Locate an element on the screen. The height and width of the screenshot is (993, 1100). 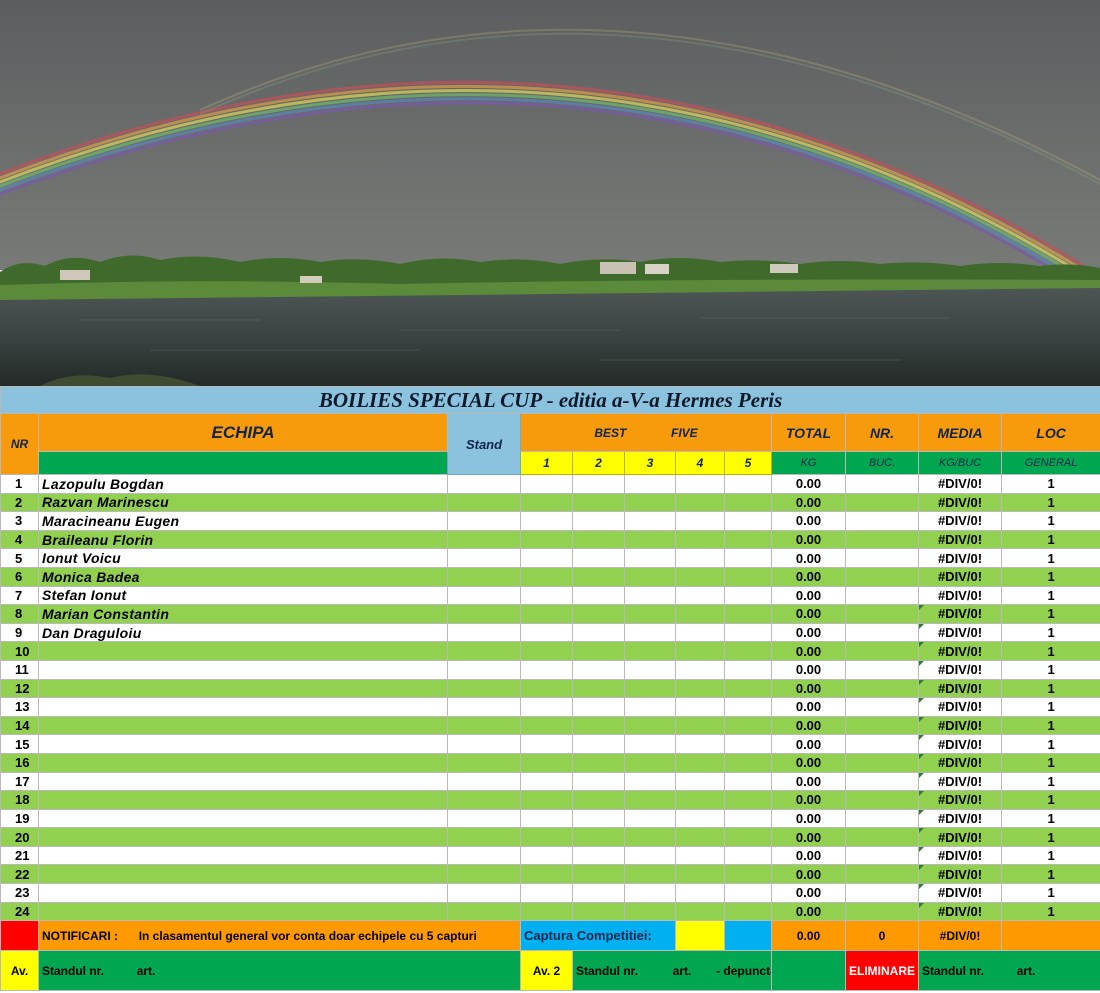
av2-stand-cell: Standul nr. art. - depunctare 5 kg is located at coordinates (672, 971).